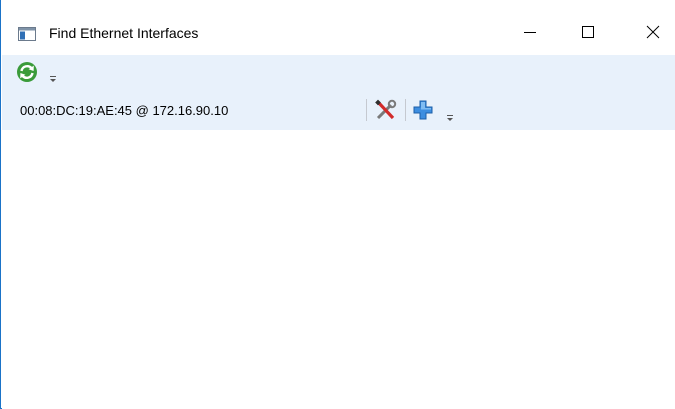  I want to click on title-bar: Find Ethernet Interfaces, so click(338, 27).